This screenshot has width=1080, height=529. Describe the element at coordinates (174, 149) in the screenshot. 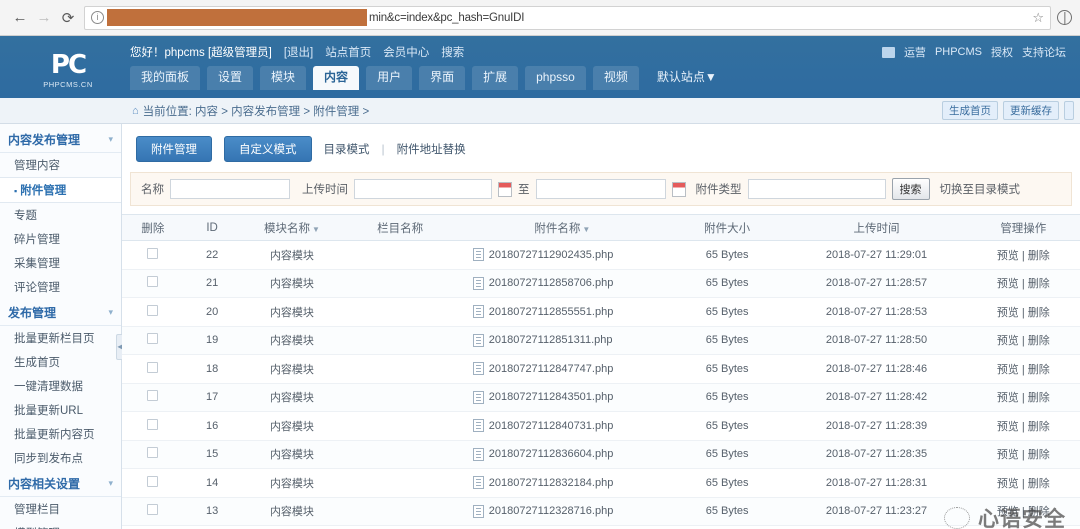

I see `attachment-manage-button: 附件管理` at that location.